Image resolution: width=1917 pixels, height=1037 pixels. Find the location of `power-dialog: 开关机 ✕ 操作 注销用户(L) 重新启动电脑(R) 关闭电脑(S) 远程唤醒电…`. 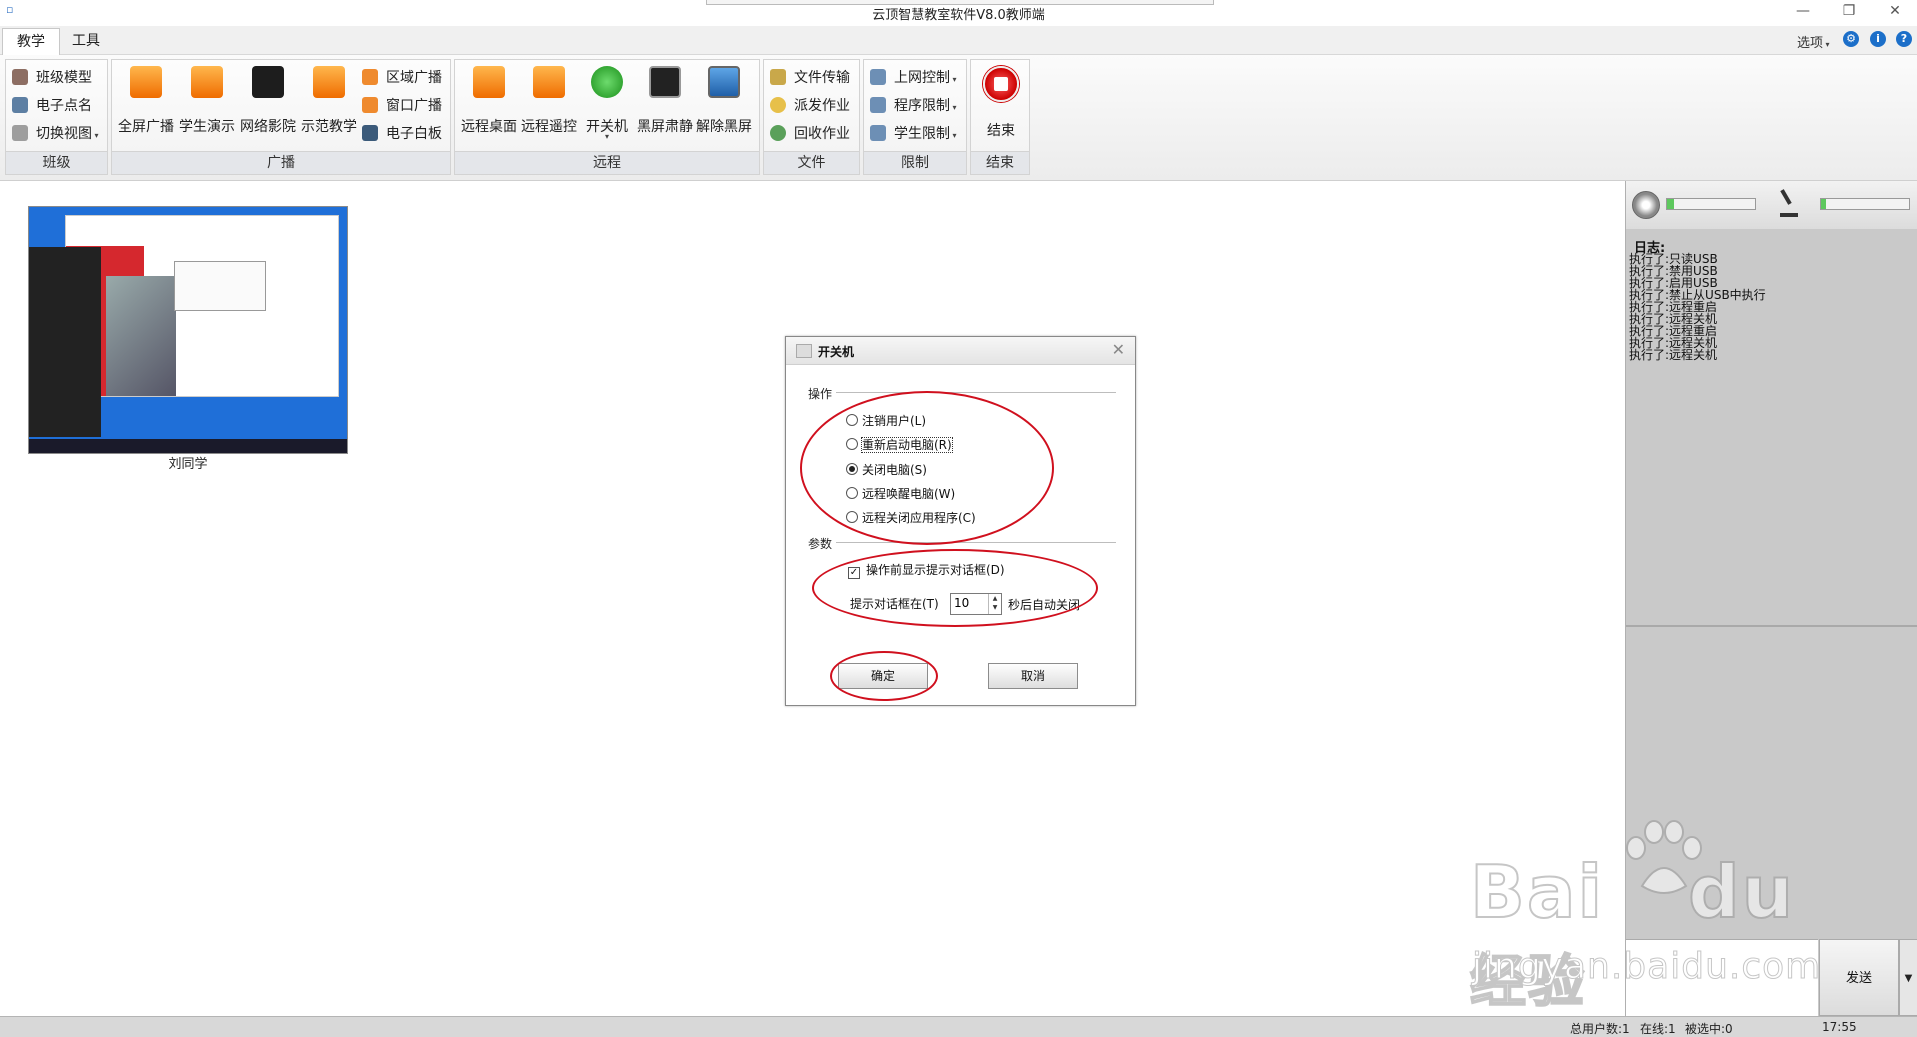

power-dialog: 开关机 ✕ 操作 注销用户(L) 重新启动电脑(R) 关闭电脑(S) 远程唤醒电… is located at coordinates (960, 521).